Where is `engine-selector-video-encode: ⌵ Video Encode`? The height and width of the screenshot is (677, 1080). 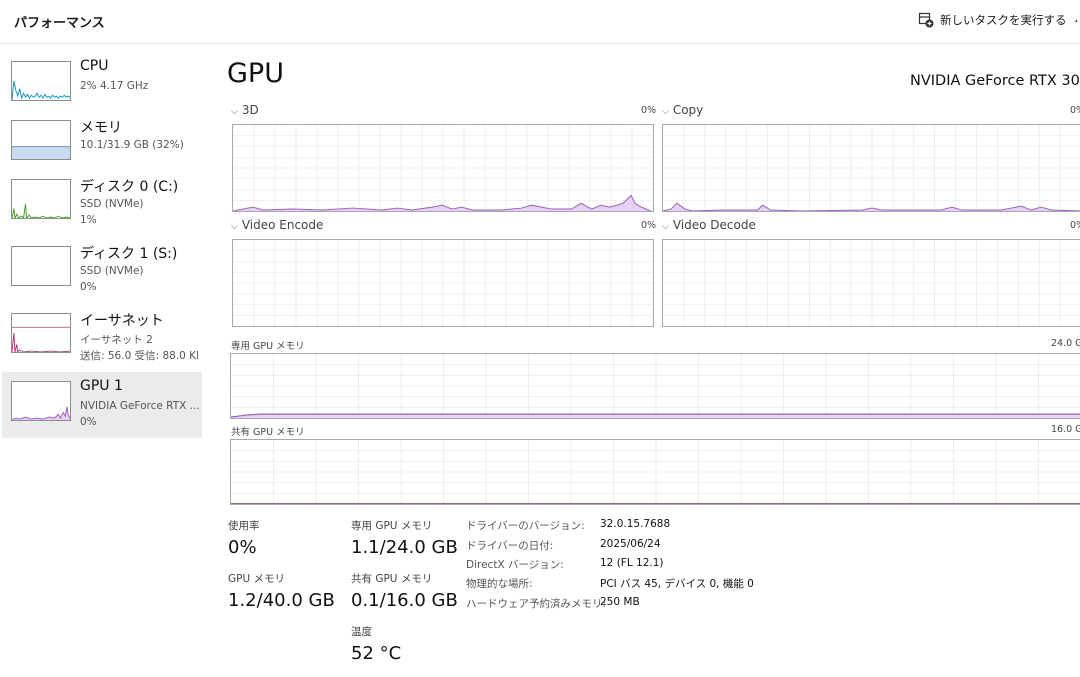 engine-selector-video-encode: ⌵ Video Encode is located at coordinates (277, 225).